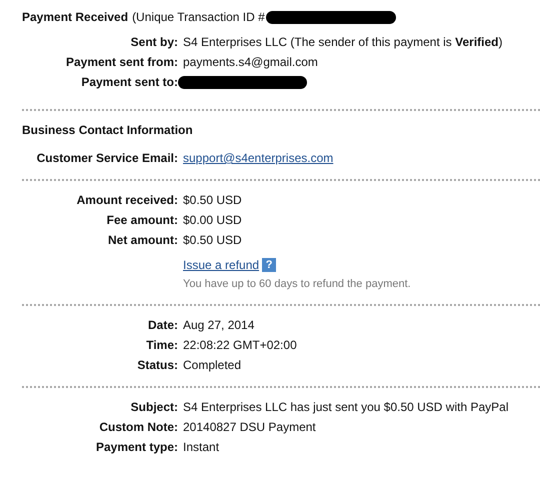  I want to click on field-value: payments.s4@gmail.com, so click(250, 62).